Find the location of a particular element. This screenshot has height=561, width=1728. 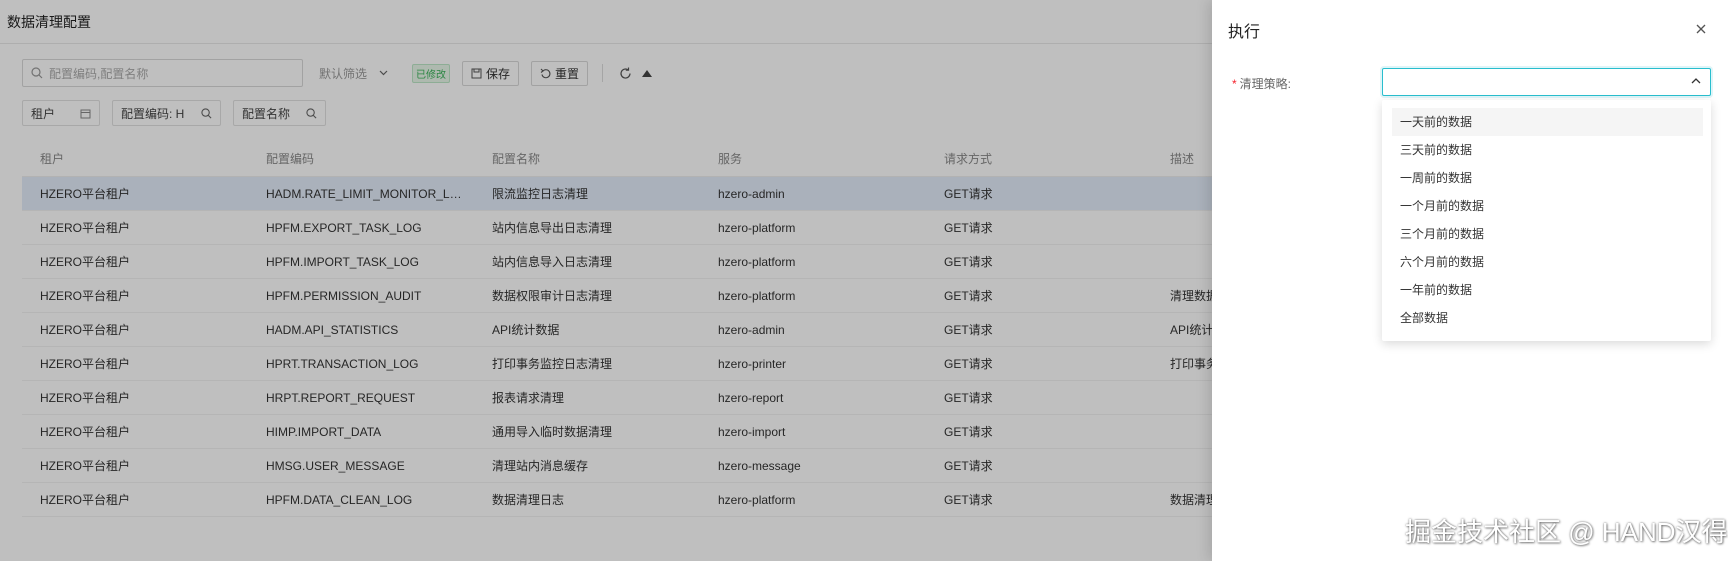

dropdown-option: 一周前的数据 is located at coordinates (1546, 178).